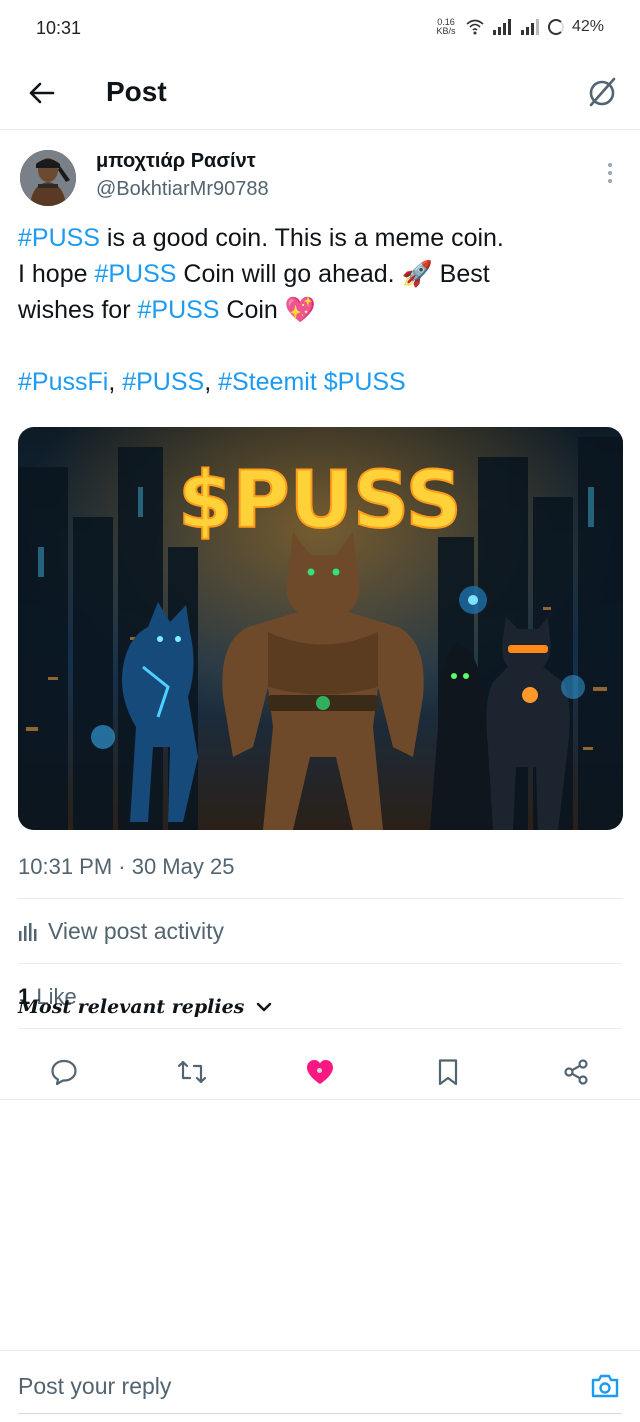 The image size is (640, 1422). Describe the element at coordinates (320, 1413) in the screenshot. I see `reply-input-underline` at that location.